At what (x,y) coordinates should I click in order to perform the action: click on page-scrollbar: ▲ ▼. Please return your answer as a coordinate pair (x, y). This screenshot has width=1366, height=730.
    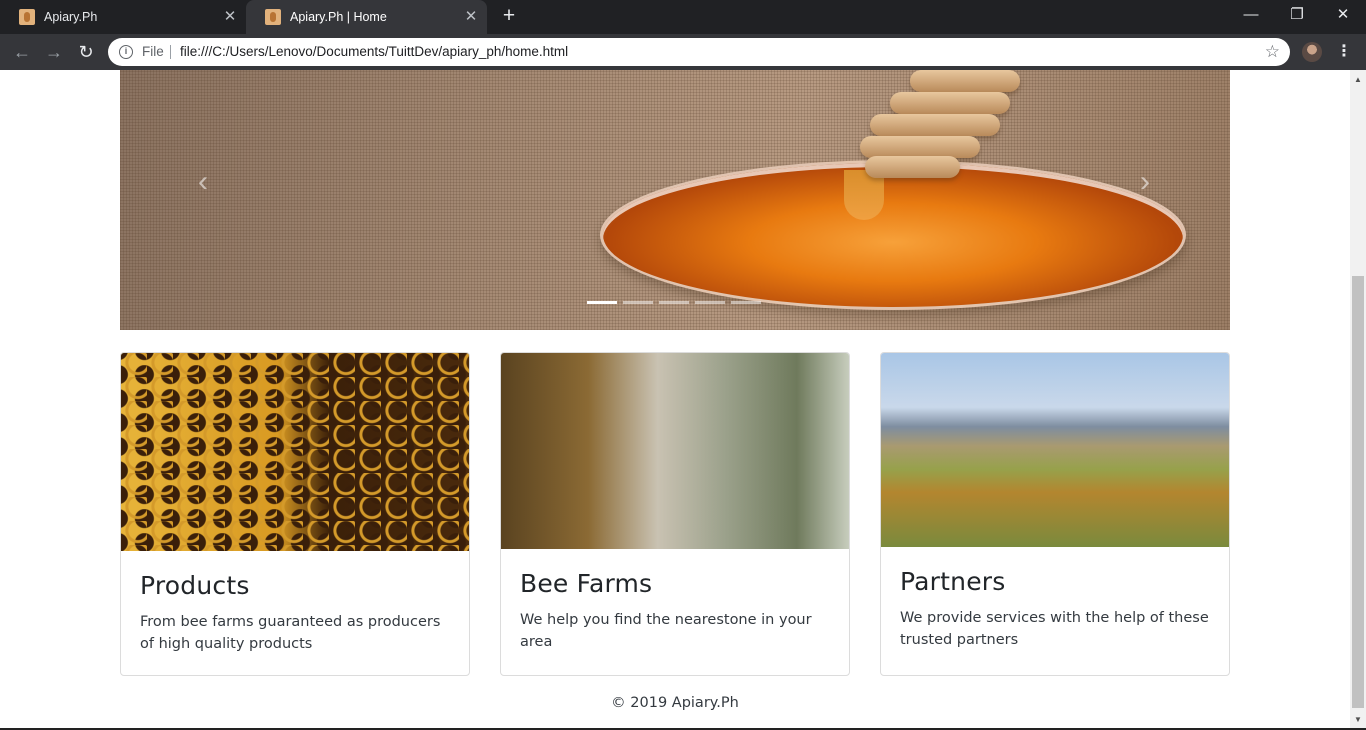
    Looking at the image, I should click on (1358, 400).